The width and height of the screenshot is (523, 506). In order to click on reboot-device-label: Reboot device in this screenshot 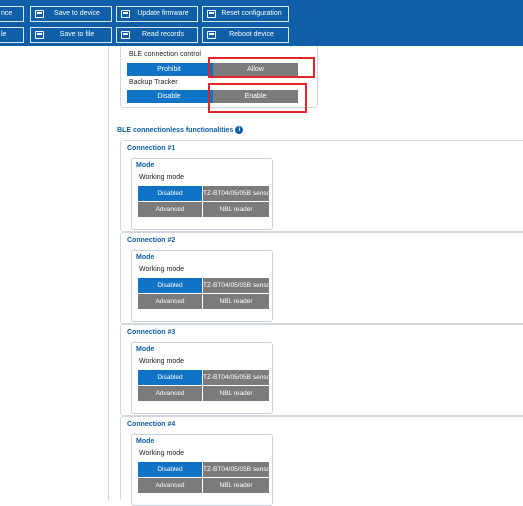, I will do `click(251, 34)`.